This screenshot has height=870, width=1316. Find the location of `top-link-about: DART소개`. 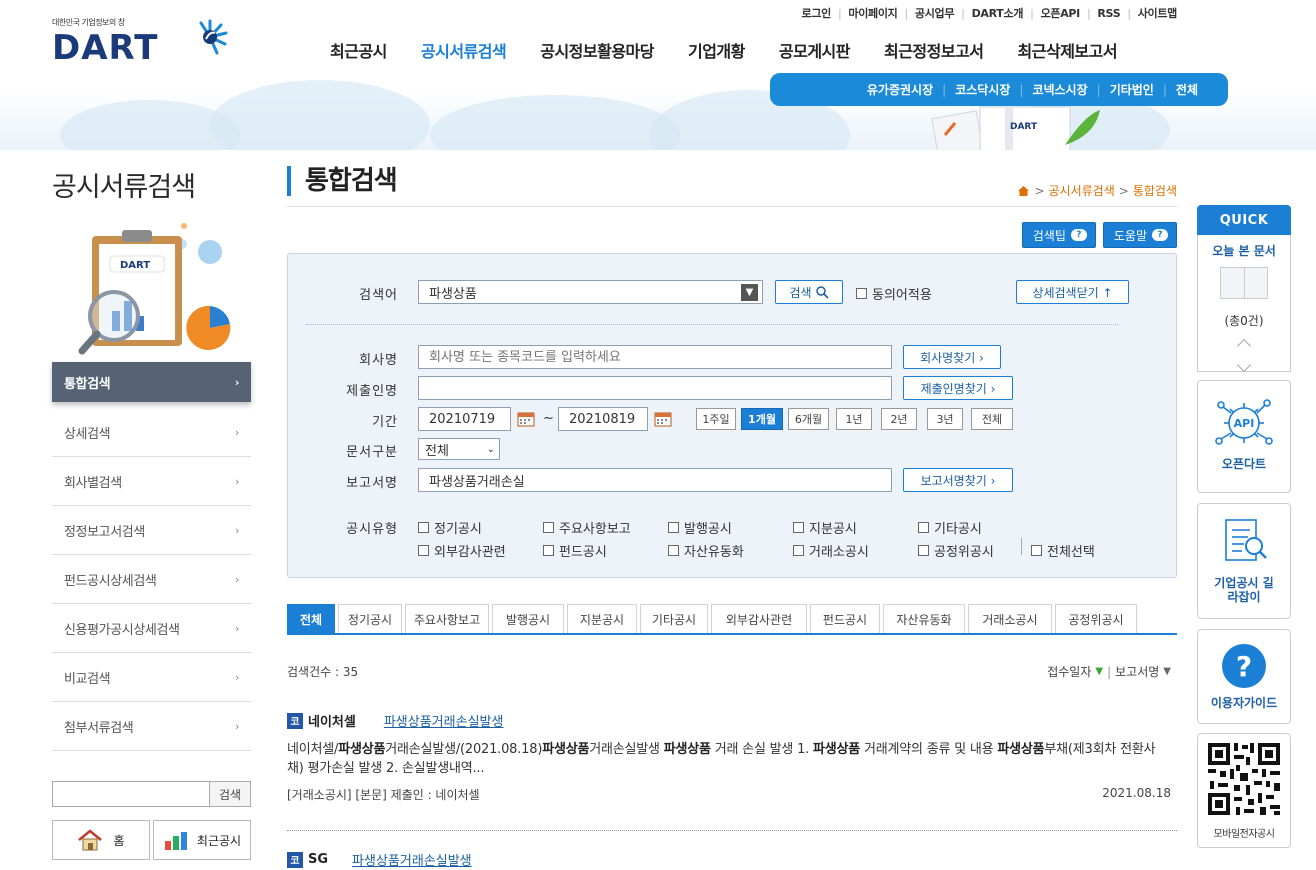

top-link-about: DART소개 is located at coordinates (998, 13).